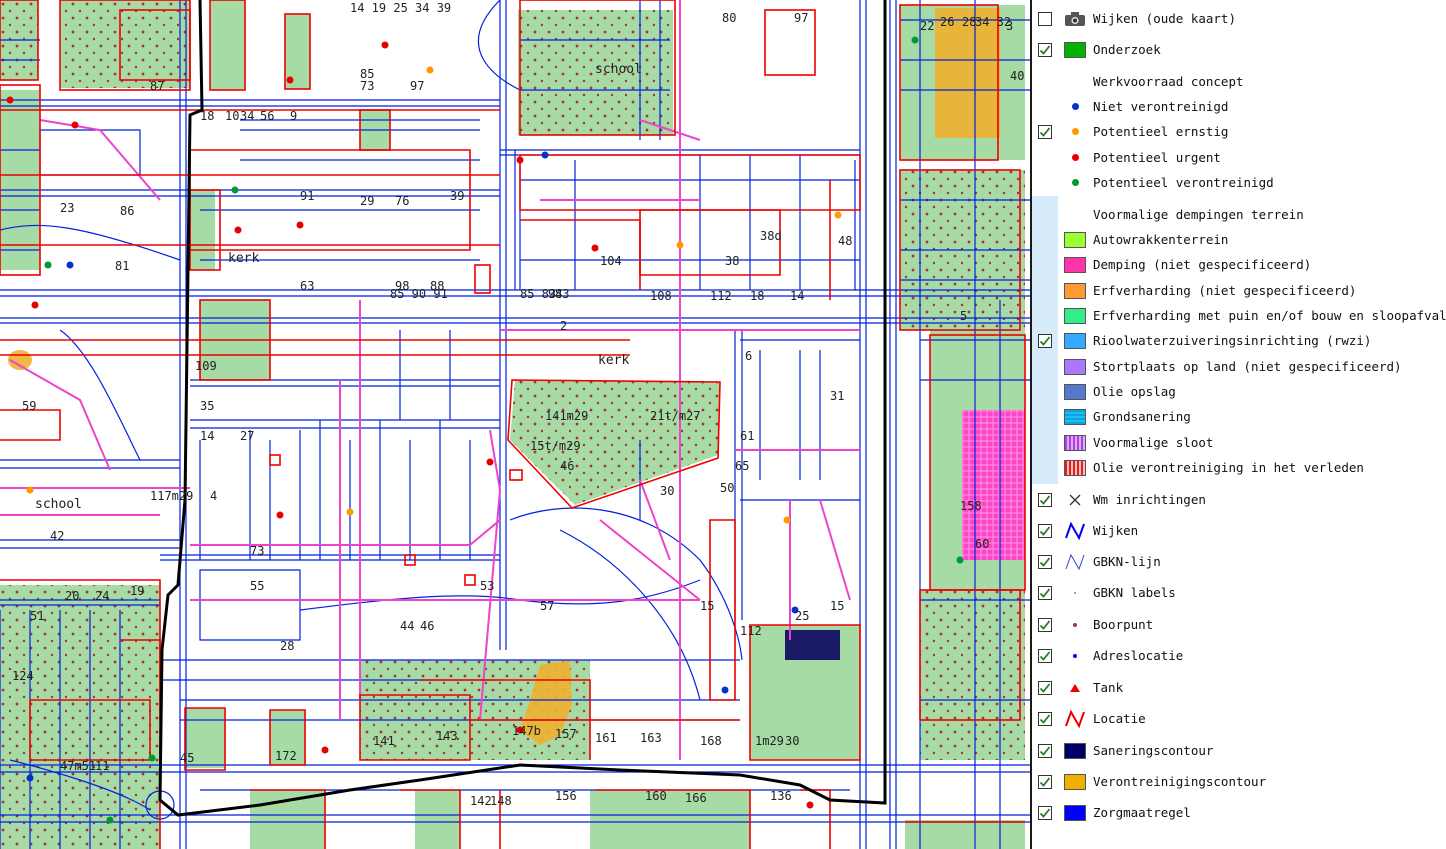  I want to click on street-number-label: 112, so click(721, 296).